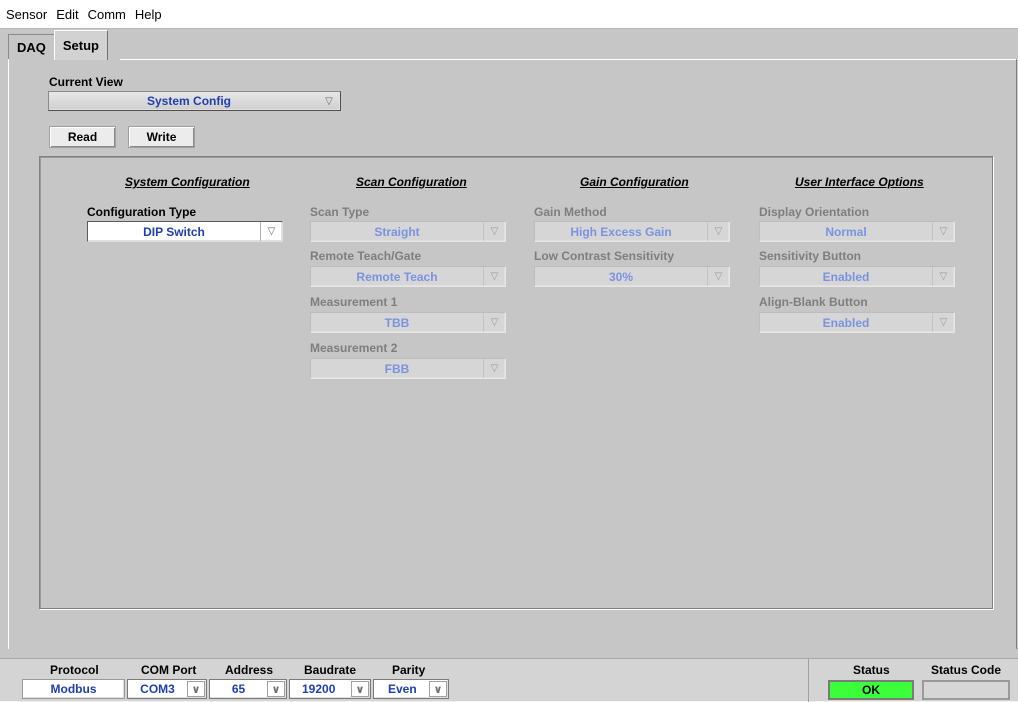 This screenshot has width=1018, height=702. I want to click on current-view-value: System Config, so click(189, 101).